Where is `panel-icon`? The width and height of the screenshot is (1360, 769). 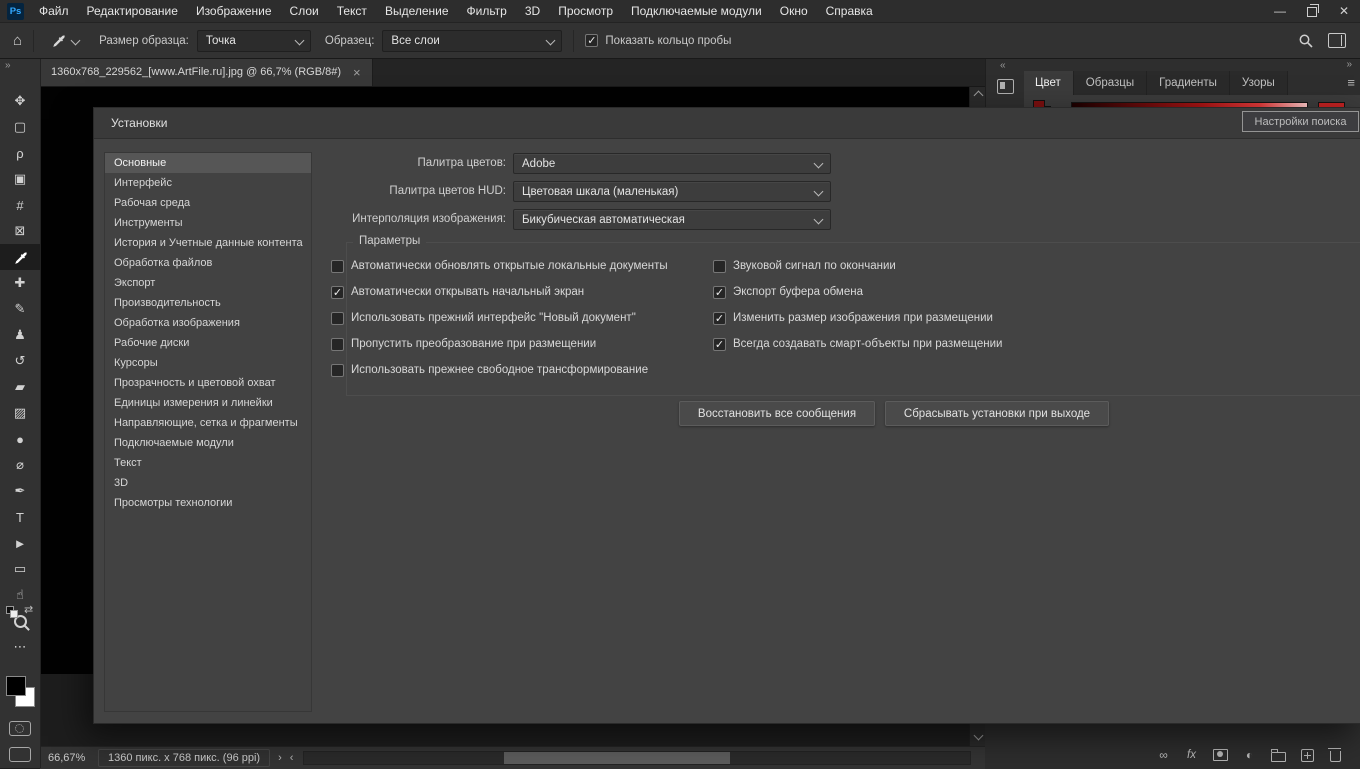 panel-icon is located at coordinates (1005, 86).